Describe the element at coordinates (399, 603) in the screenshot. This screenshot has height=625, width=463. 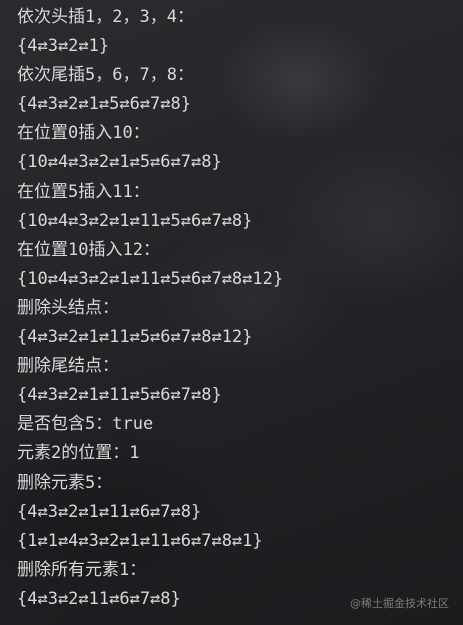
I see `watermark: @稀土掘金技术社区` at that location.